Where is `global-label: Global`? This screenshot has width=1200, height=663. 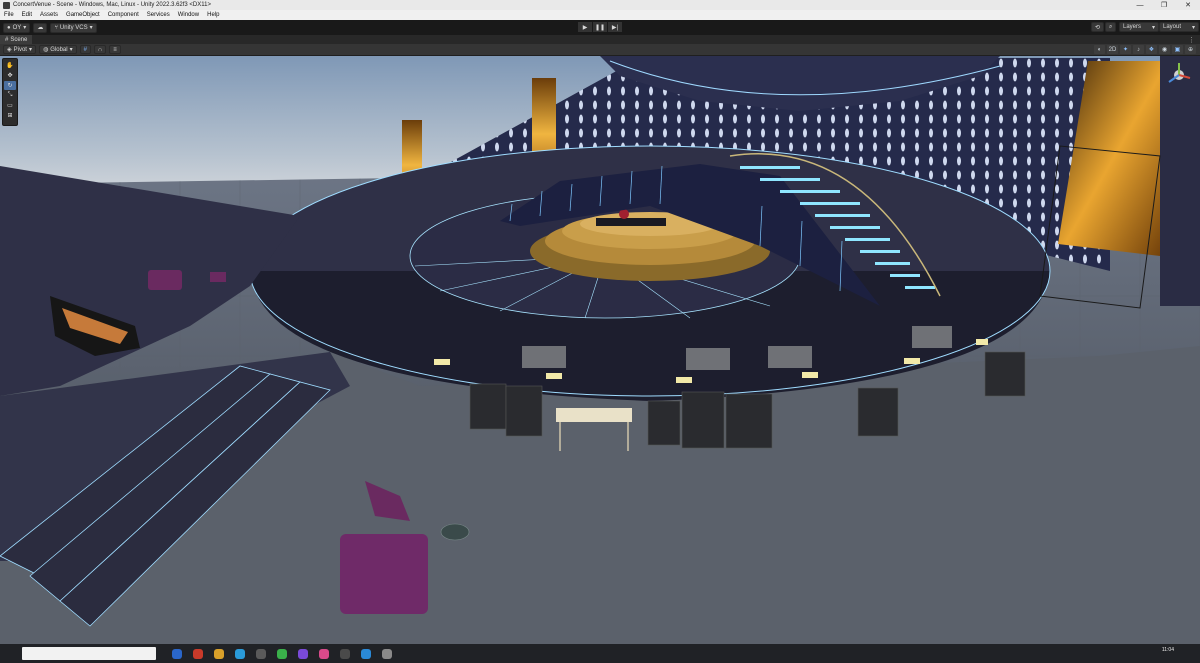 global-label: Global is located at coordinates (59, 49).